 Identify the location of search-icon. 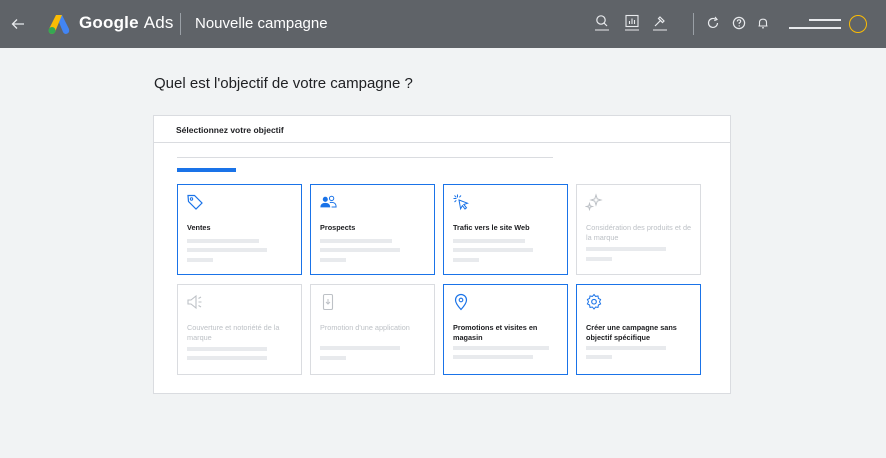
(602, 23).